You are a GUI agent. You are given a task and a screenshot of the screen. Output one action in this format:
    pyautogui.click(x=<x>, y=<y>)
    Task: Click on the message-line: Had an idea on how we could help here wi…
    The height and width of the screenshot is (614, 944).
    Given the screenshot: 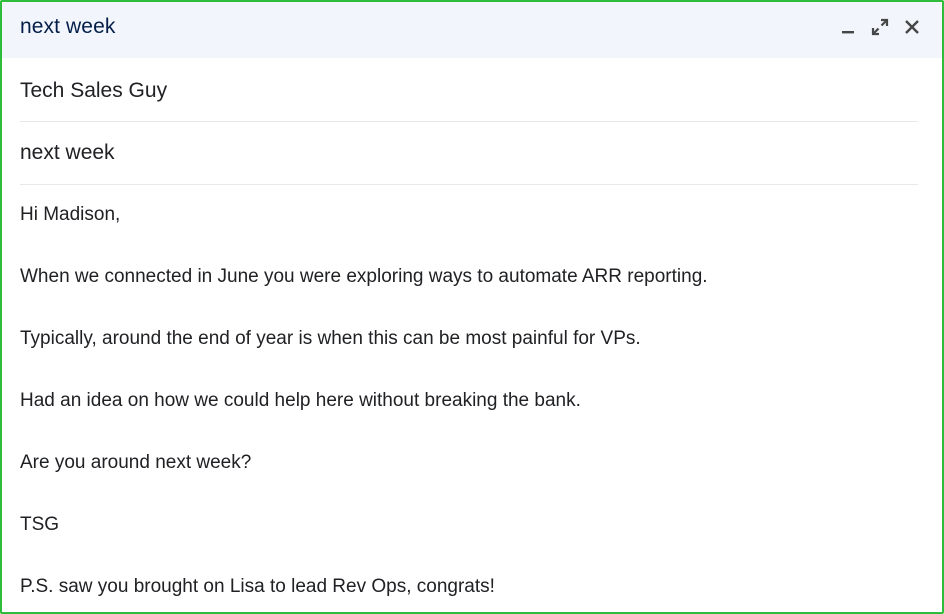 What is the action you would take?
    pyautogui.click(x=300, y=400)
    